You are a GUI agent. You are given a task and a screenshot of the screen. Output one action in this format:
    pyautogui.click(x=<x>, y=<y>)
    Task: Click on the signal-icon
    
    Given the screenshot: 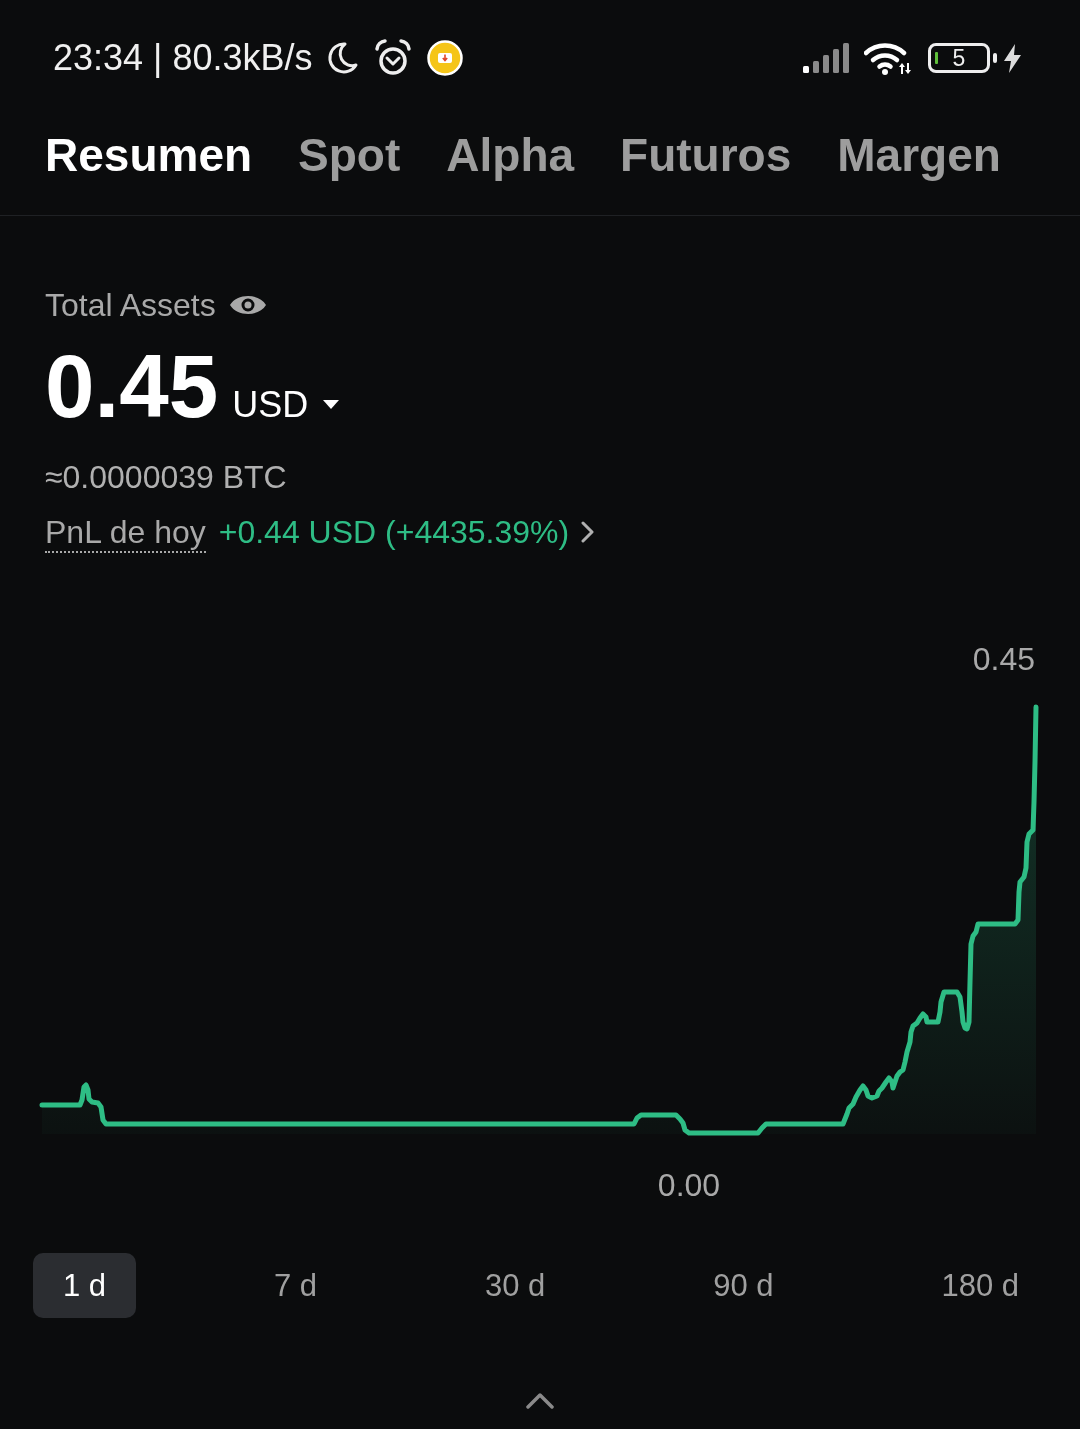 What is the action you would take?
    pyautogui.click(x=827, y=58)
    